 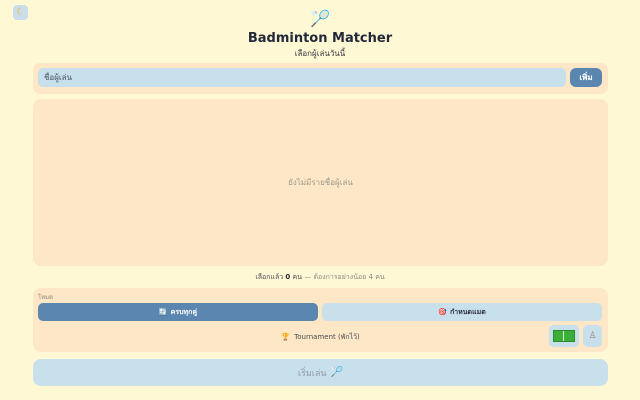 I want to click on shuffle-icon: 🔄, so click(x=163, y=312).